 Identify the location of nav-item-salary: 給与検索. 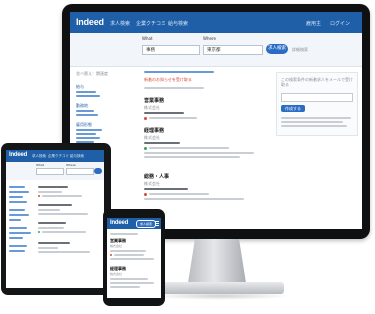
(178, 23).